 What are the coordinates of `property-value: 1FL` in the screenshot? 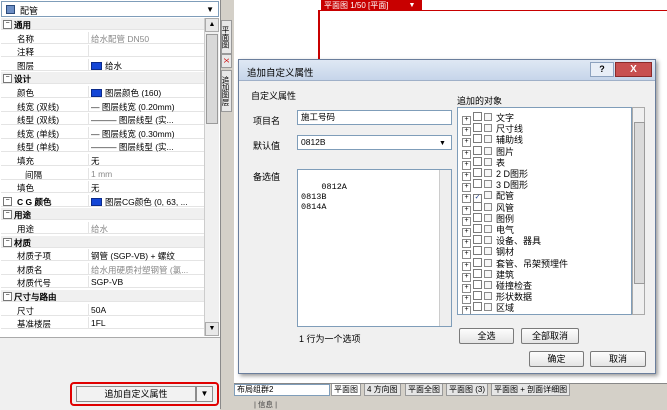 It's located at (98, 323).